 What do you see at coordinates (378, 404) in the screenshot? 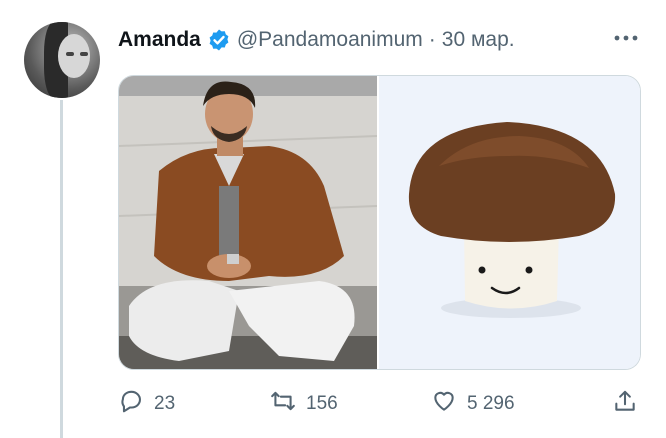
I see `tweet-actions: 23 156 5 296` at bounding box center [378, 404].